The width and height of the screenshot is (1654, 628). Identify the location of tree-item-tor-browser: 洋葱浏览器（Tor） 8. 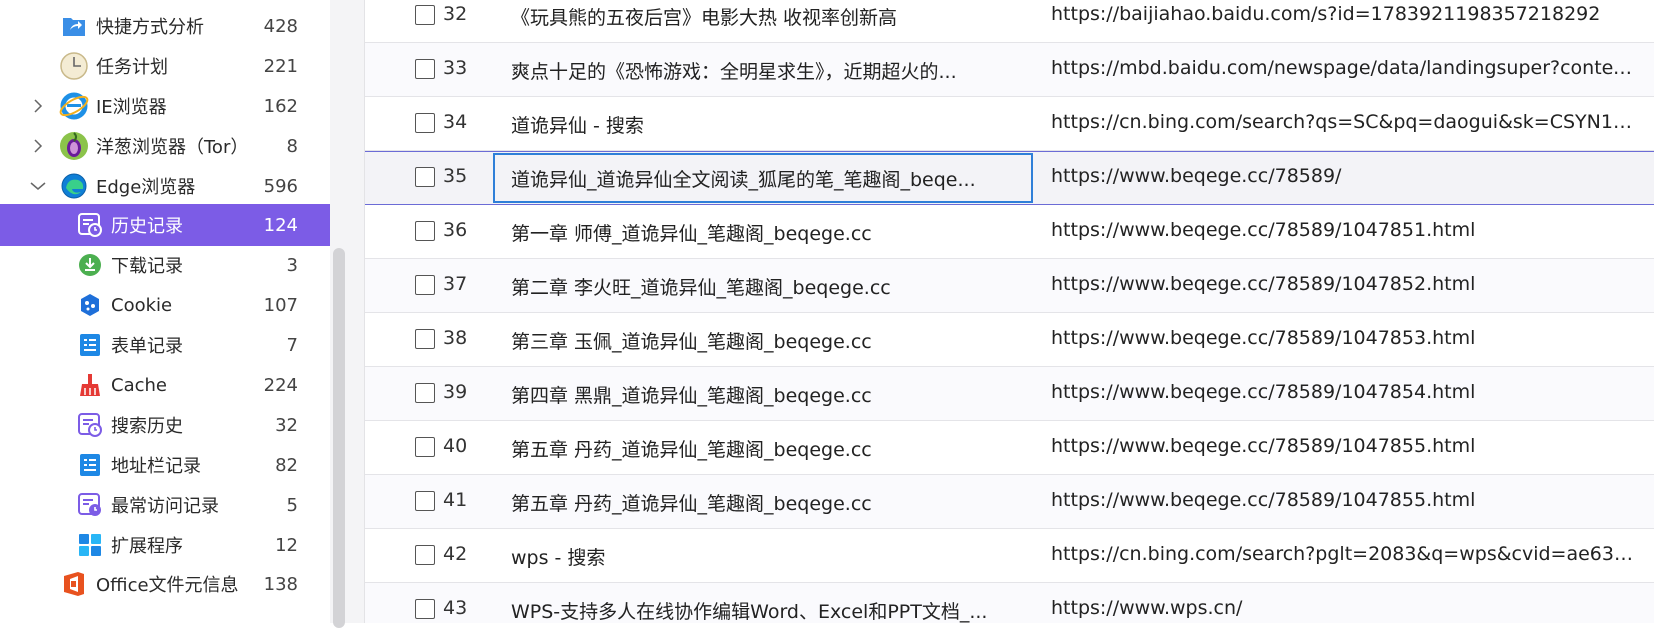
(165, 146).